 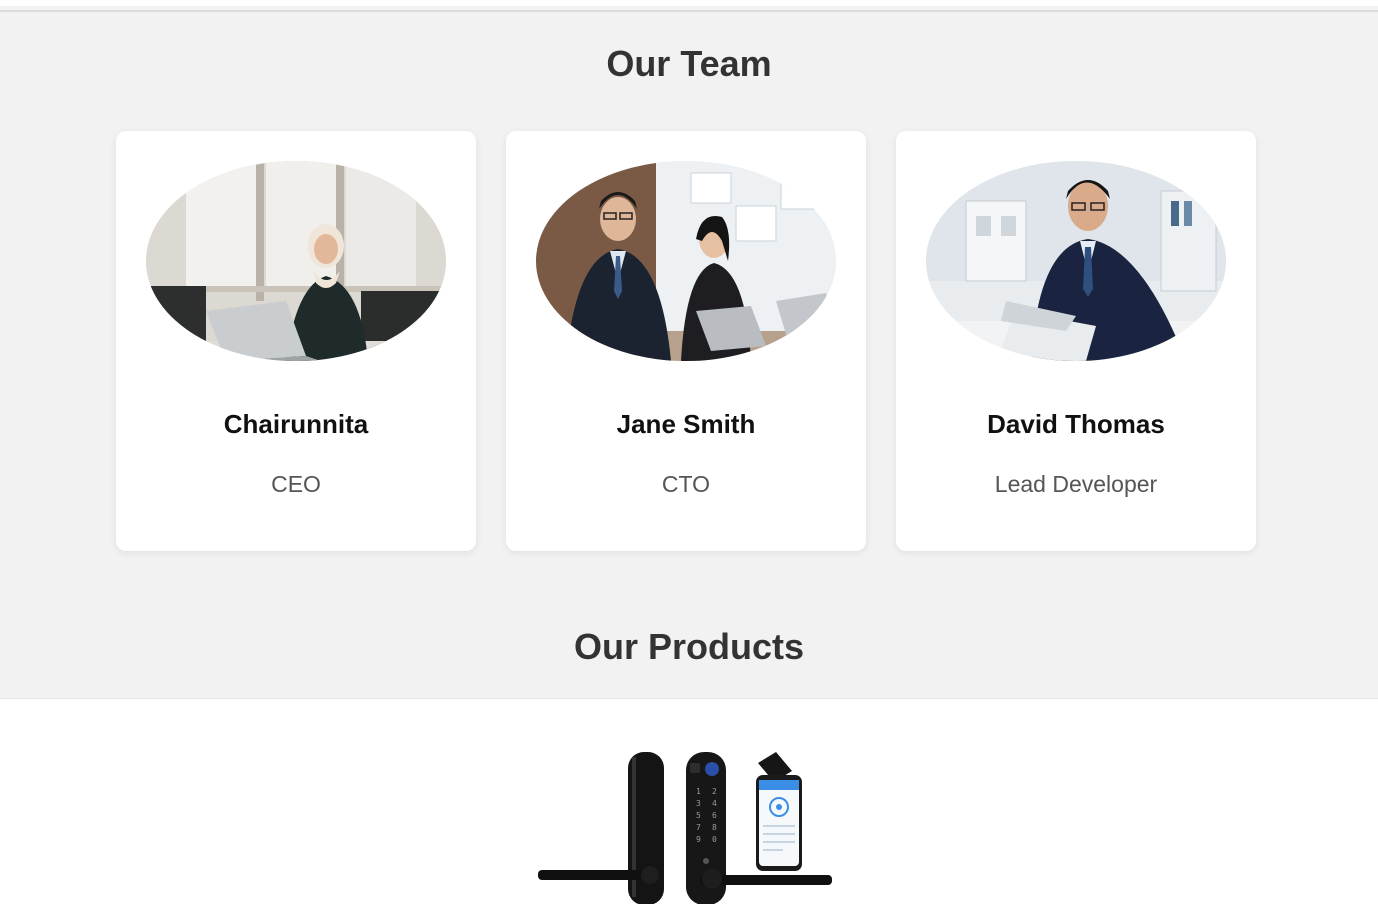 I want to click on member-role: Lead Developer, so click(x=1076, y=484).